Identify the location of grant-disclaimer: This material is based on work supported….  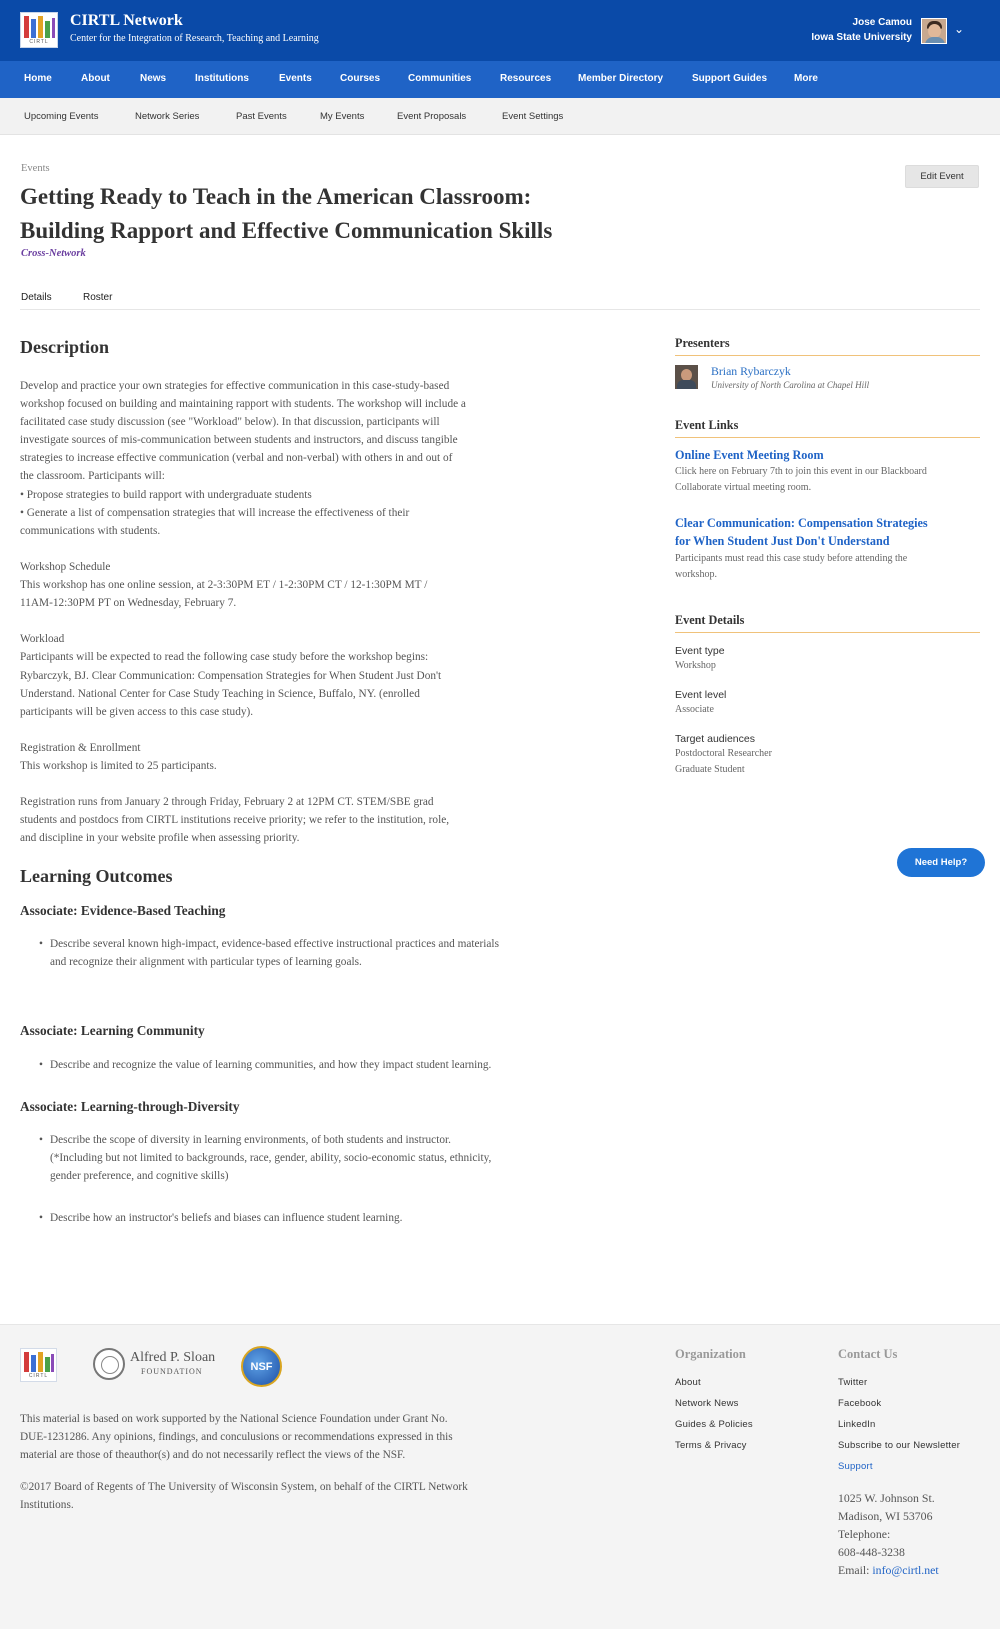
(280, 1437).